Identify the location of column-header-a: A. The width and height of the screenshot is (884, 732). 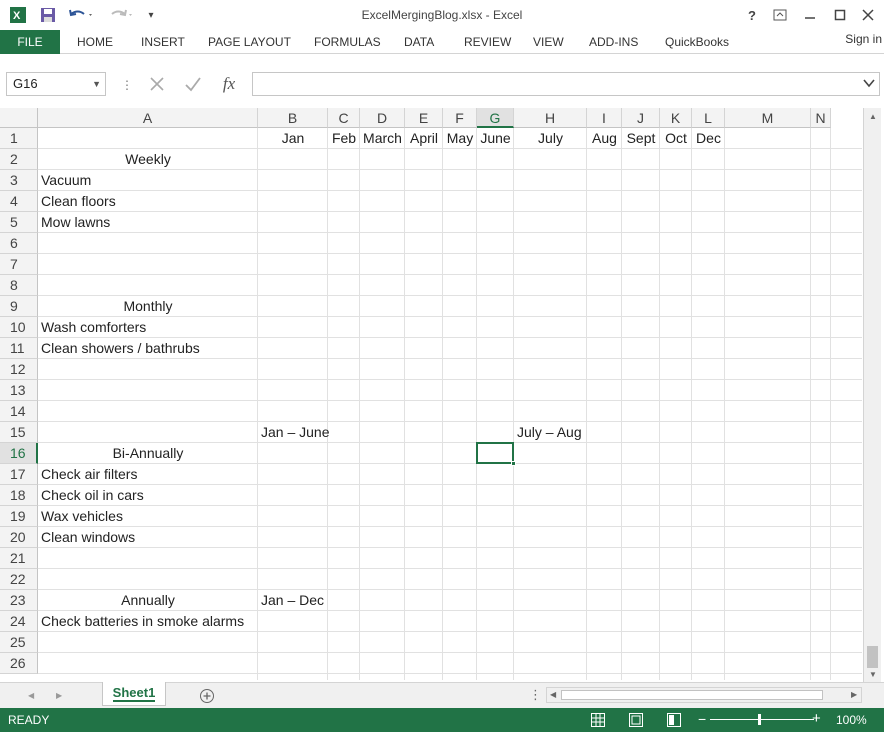
(148, 118).